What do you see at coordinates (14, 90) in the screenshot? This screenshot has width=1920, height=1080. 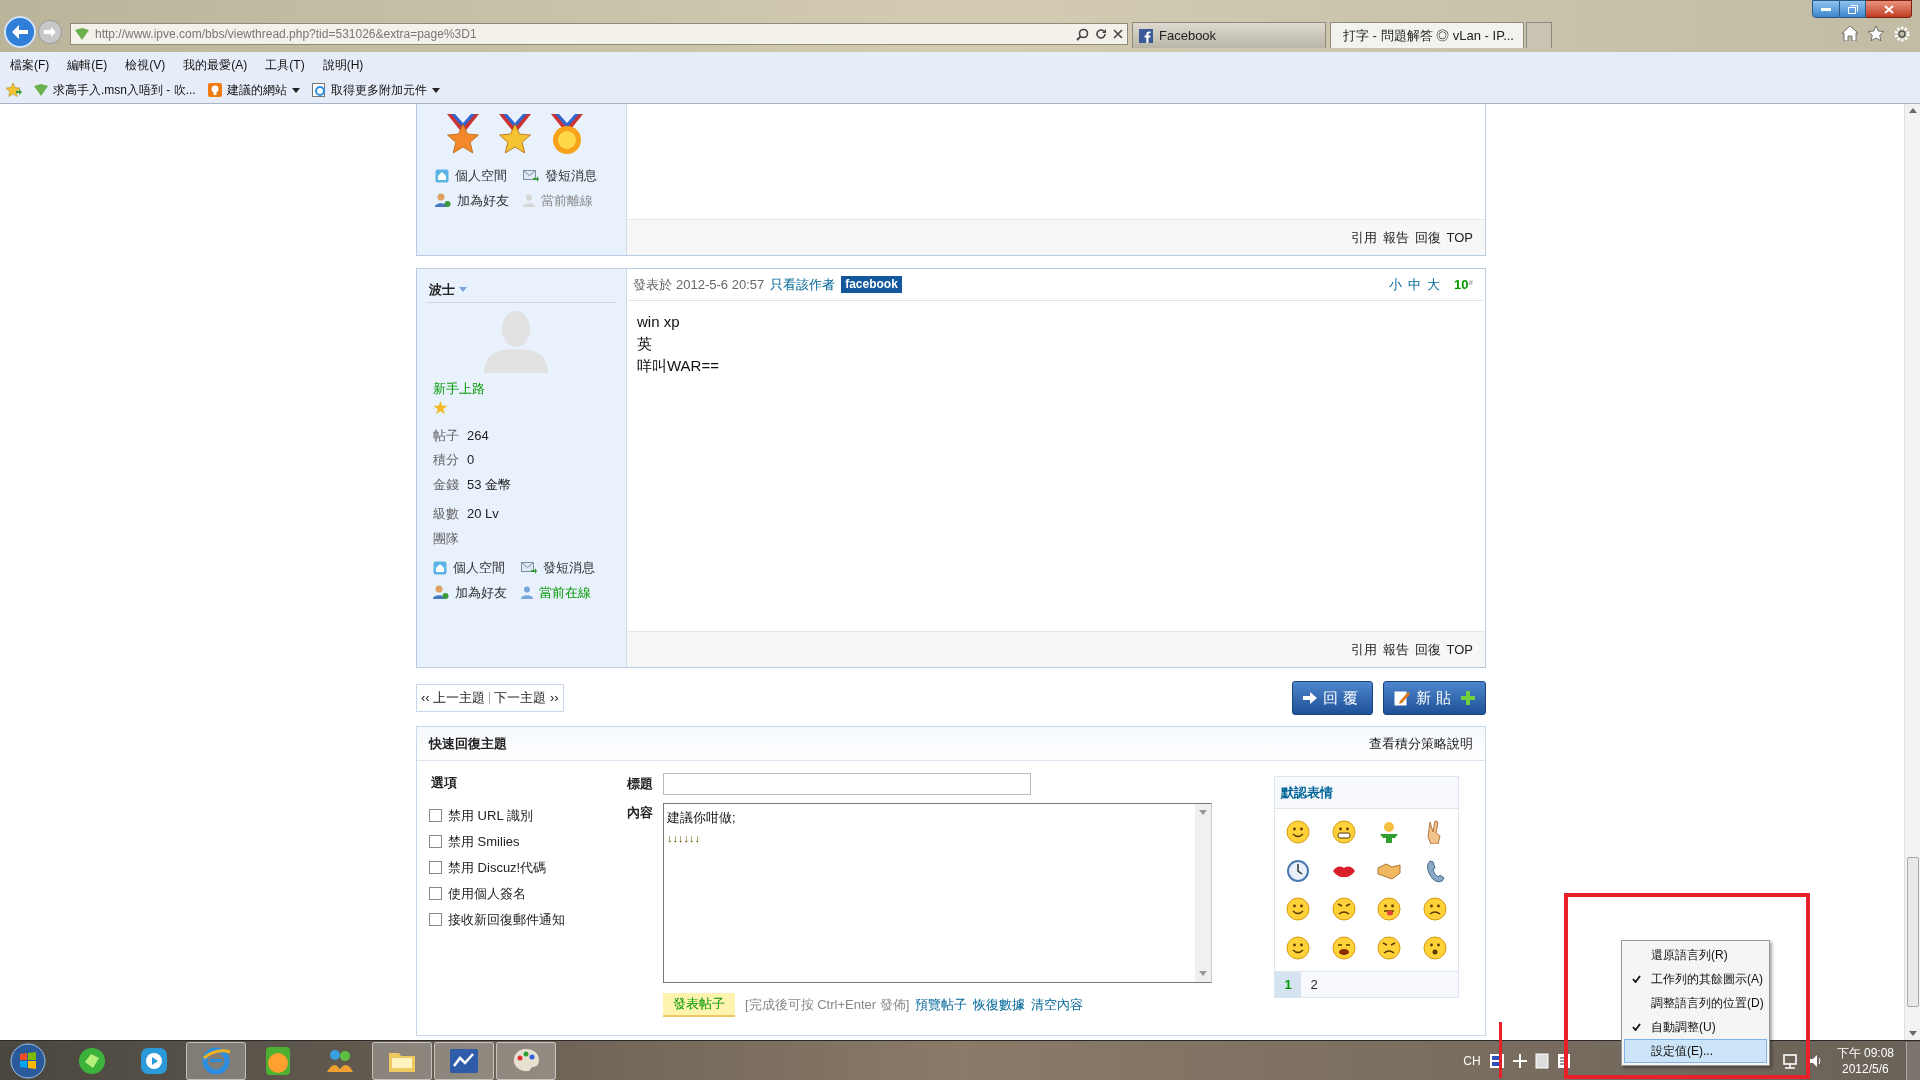 I see `favorites-star-icon` at bounding box center [14, 90].